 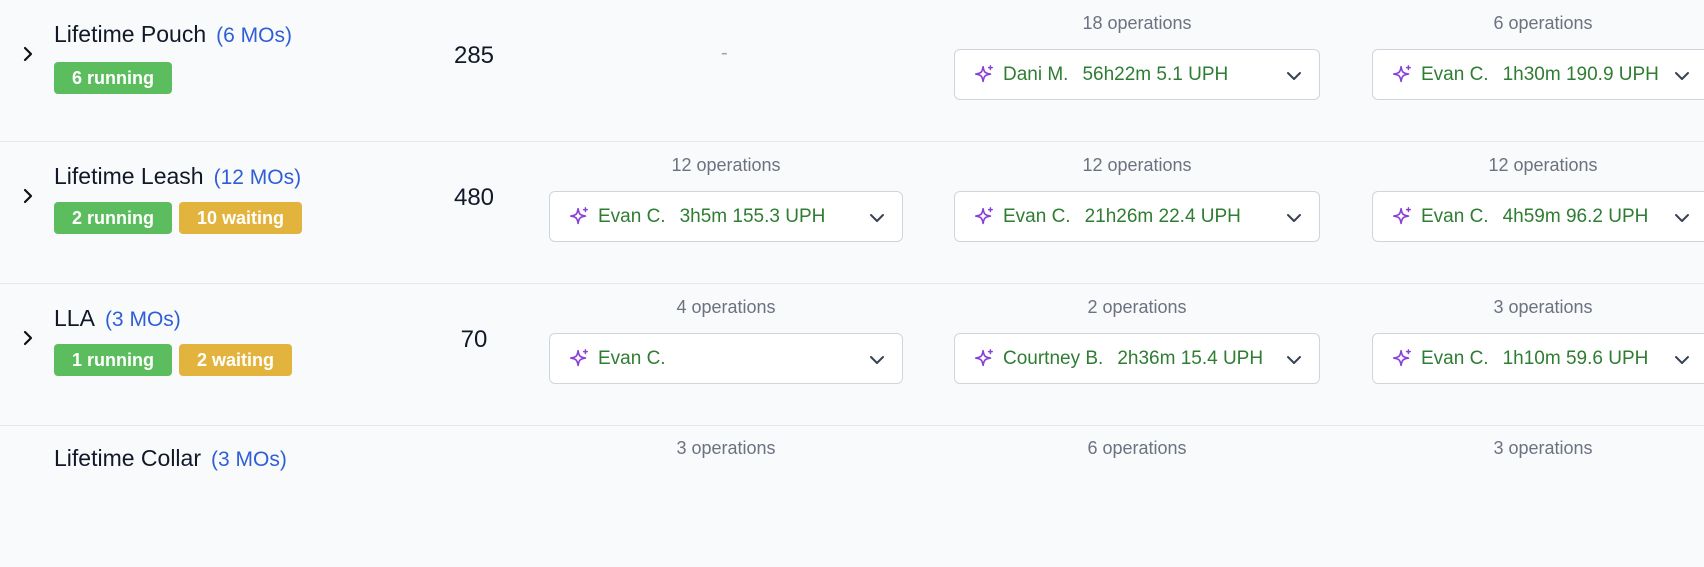 I want to click on assignee-metrics: 3h5m 155.3 UPH, so click(x=752, y=216).